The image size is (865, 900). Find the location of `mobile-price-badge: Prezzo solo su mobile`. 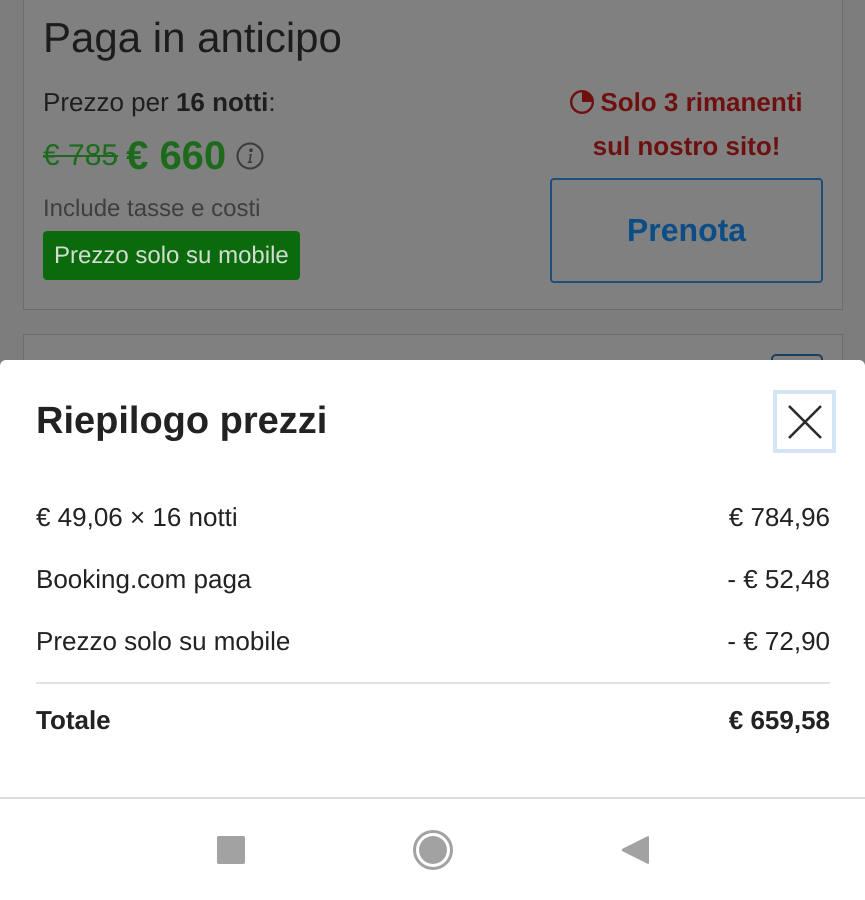

mobile-price-badge: Prezzo solo su mobile is located at coordinates (171, 255).